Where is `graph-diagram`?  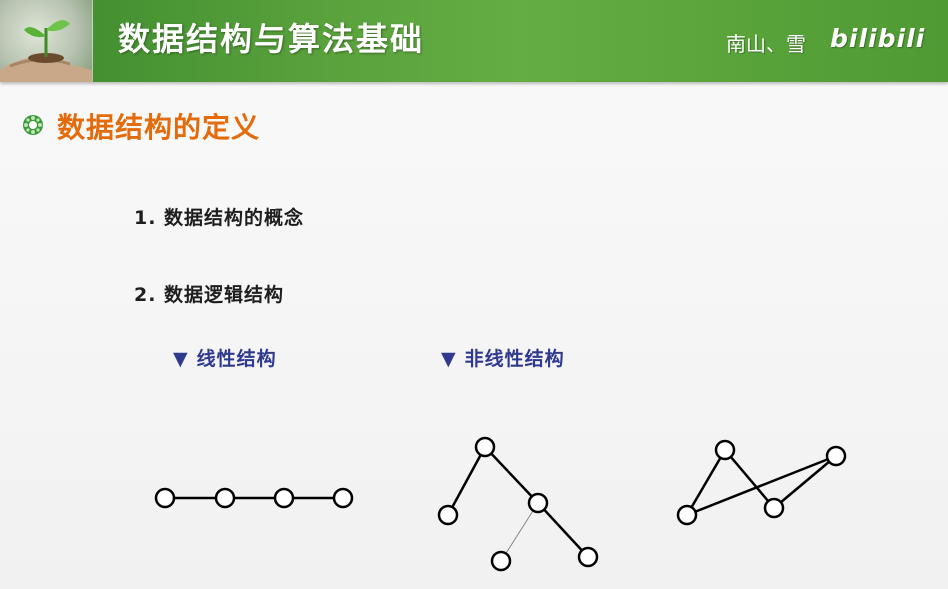 graph-diagram is located at coordinates (761, 482).